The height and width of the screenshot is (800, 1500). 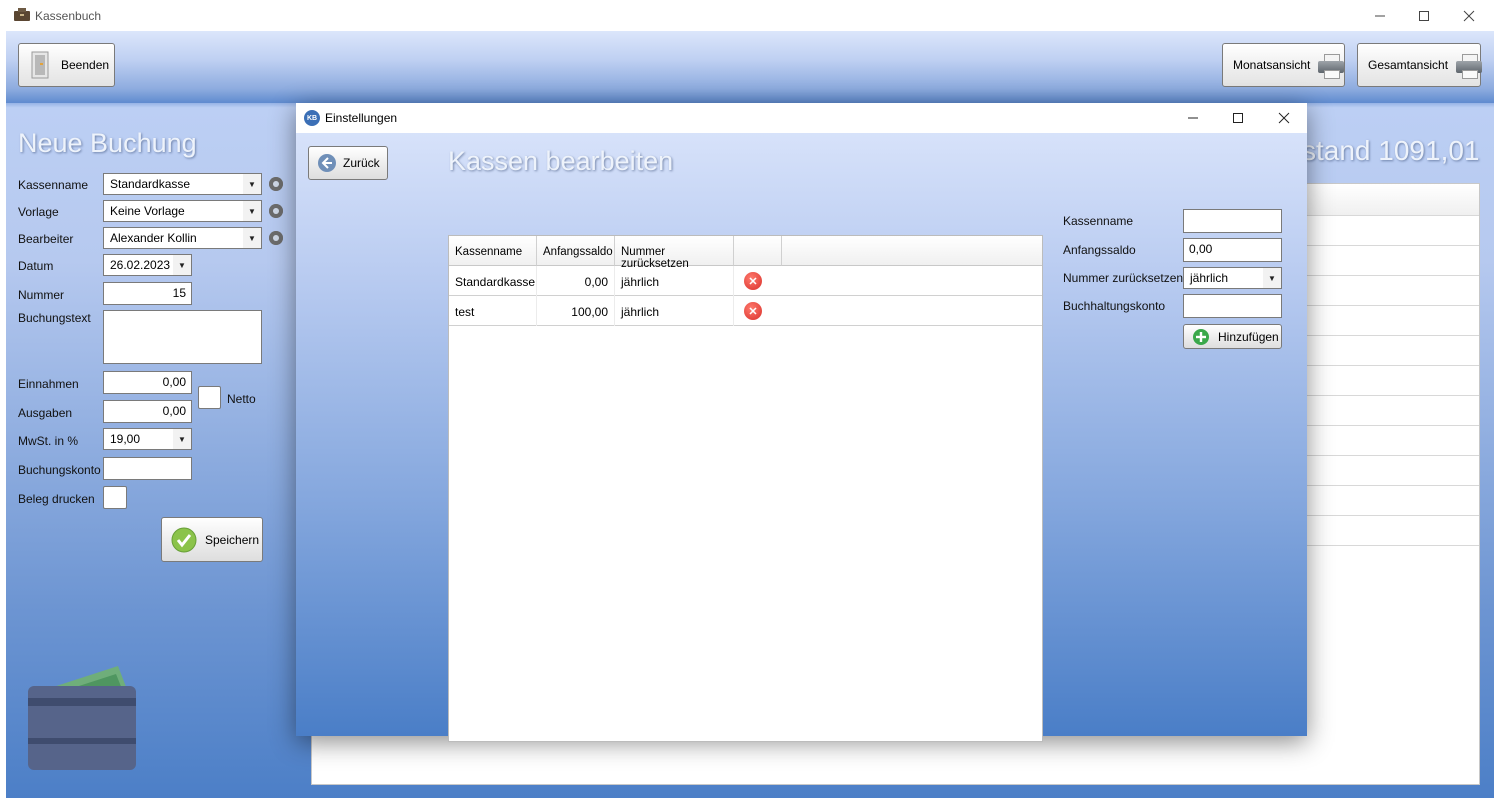 I want to click on form-nummer-label: Nummer zurücksetzen, so click(x=1123, y=278).